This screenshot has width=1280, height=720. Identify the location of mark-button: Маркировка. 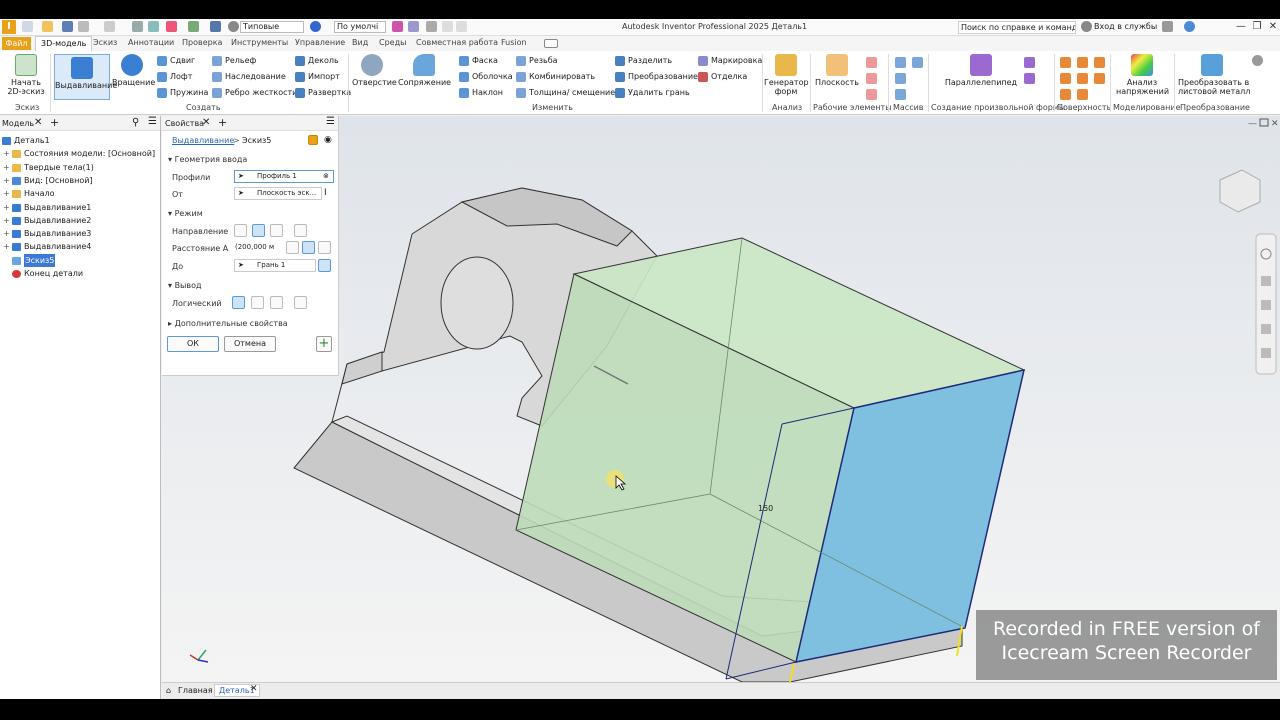
(730, 61).